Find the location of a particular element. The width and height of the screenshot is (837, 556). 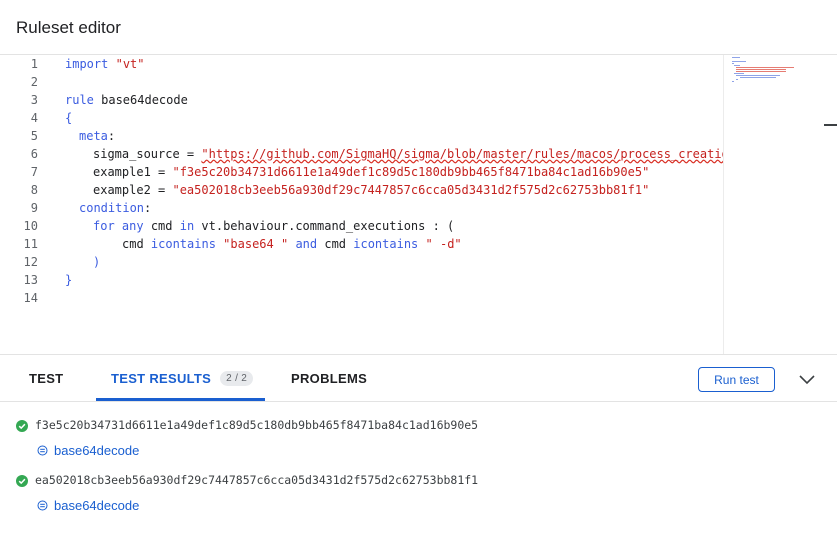

results-tab-bar: TEST TEST RESULTS 2 / 2 PROBLEMS Run test is located at coordinates (418, 378).